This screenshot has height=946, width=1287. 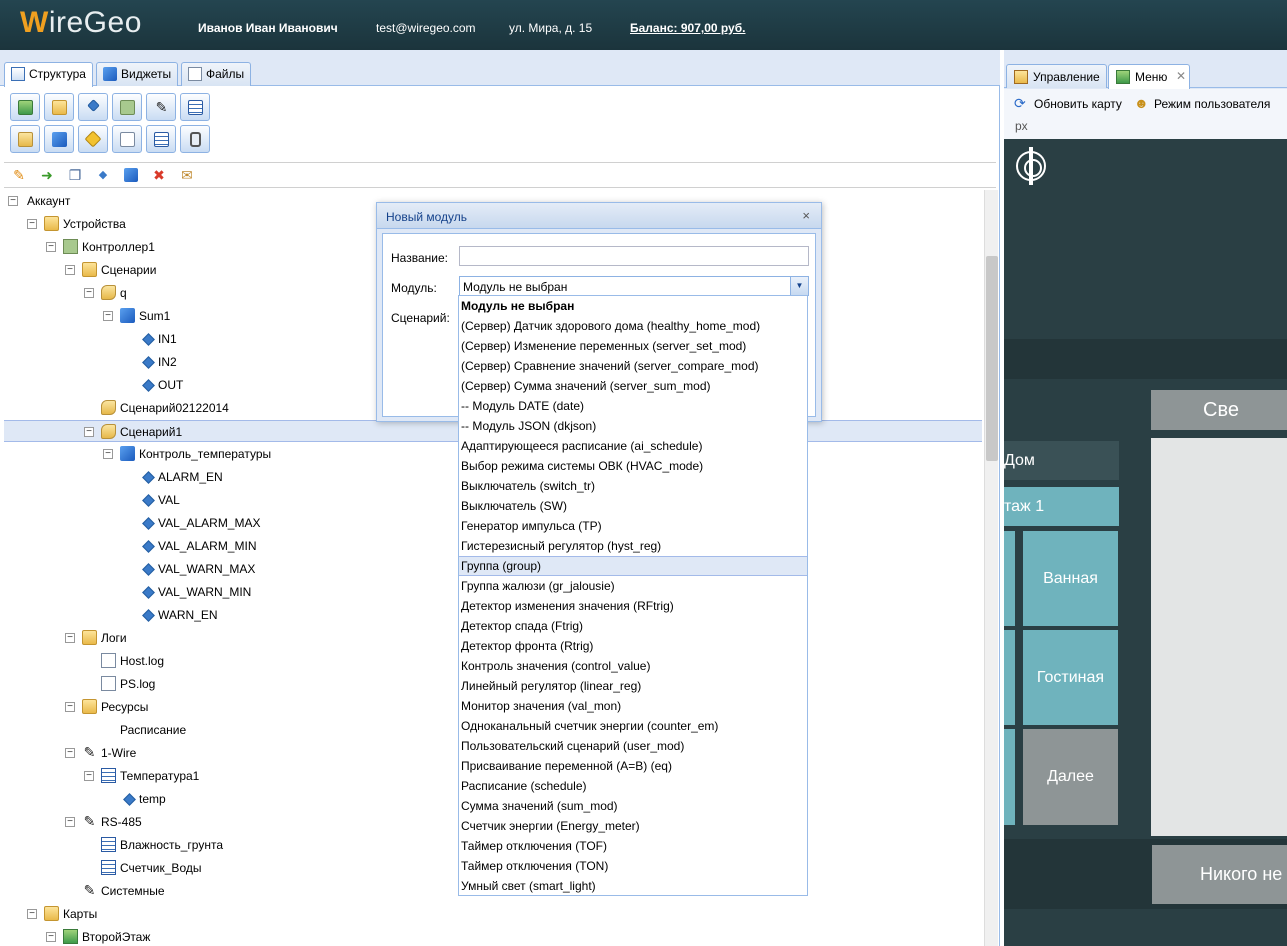 I want to click on palette-module-button, so click(x=59, y=139).